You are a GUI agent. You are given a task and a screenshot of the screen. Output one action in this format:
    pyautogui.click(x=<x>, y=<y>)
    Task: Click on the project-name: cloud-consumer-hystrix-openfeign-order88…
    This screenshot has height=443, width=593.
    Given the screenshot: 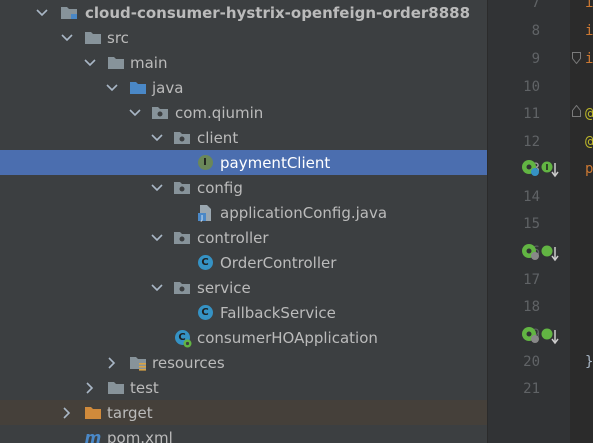 What is the action you would take?
    pyautogui.click(x=278, y=12)
    